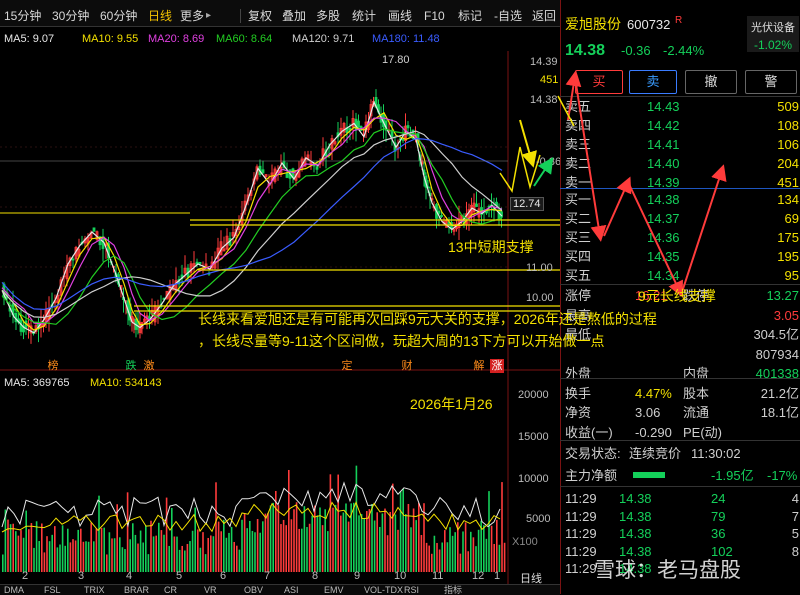 Image resolution: width=800 pixels, height=595 pixels. I want to click on mark-button: 标记, so click(470, 16).